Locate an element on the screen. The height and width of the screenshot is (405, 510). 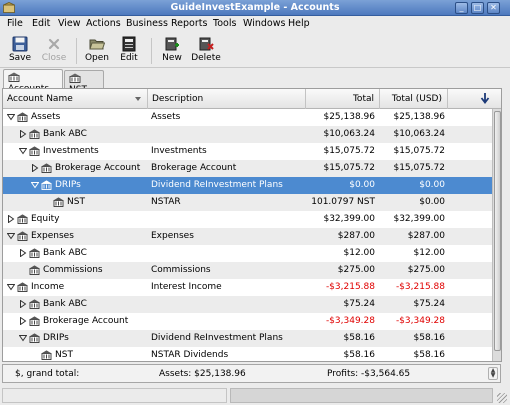
account-row: Bank ABC $12.00 $12.00 is located at coordinates (247, 253).